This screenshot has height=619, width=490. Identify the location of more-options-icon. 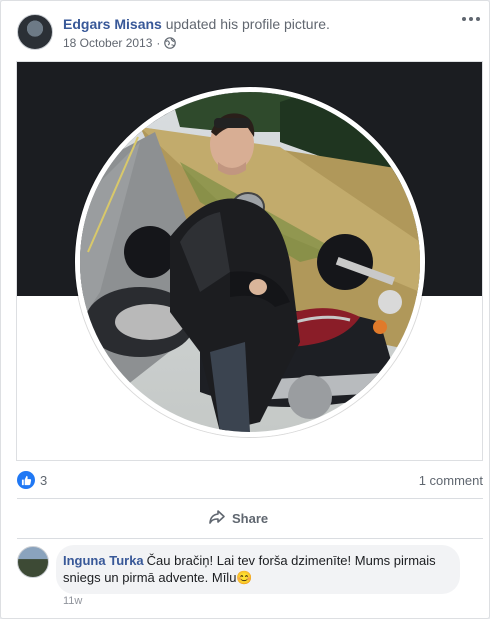
(471, 19).